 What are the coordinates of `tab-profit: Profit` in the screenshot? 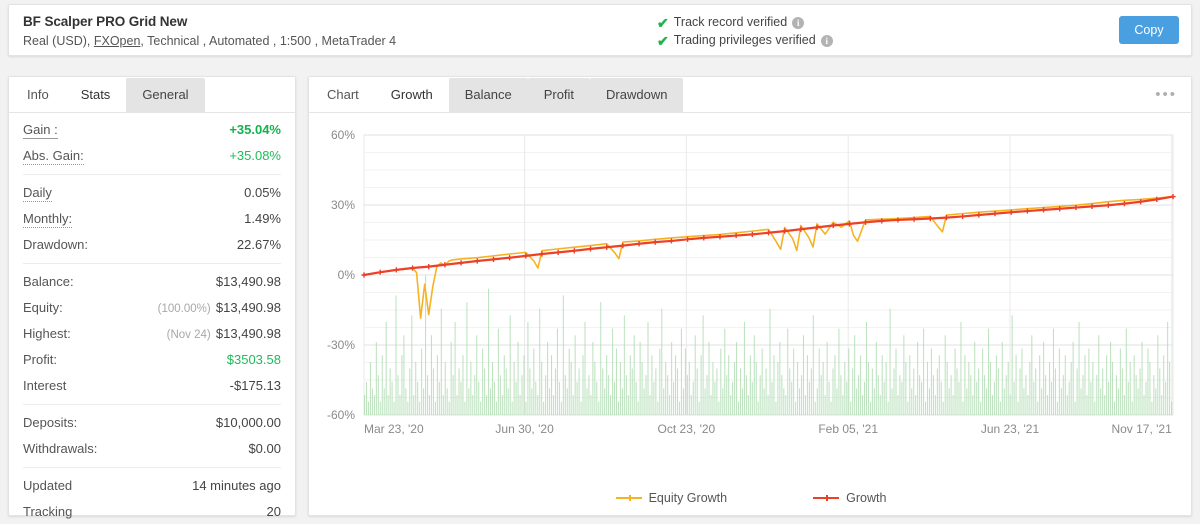 It's located at (559, 95).